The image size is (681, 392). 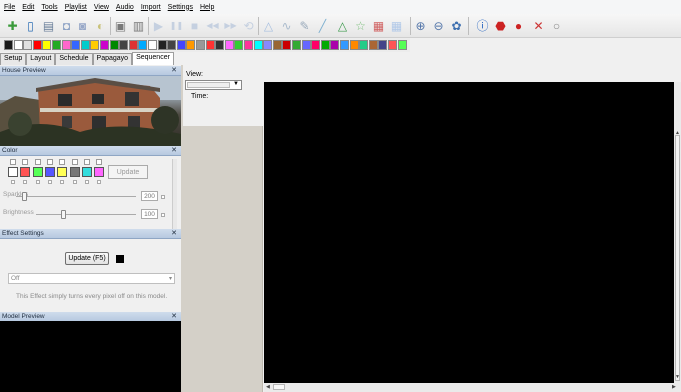 I want to click on stop-icon: ■, so click(x=194, y=25).